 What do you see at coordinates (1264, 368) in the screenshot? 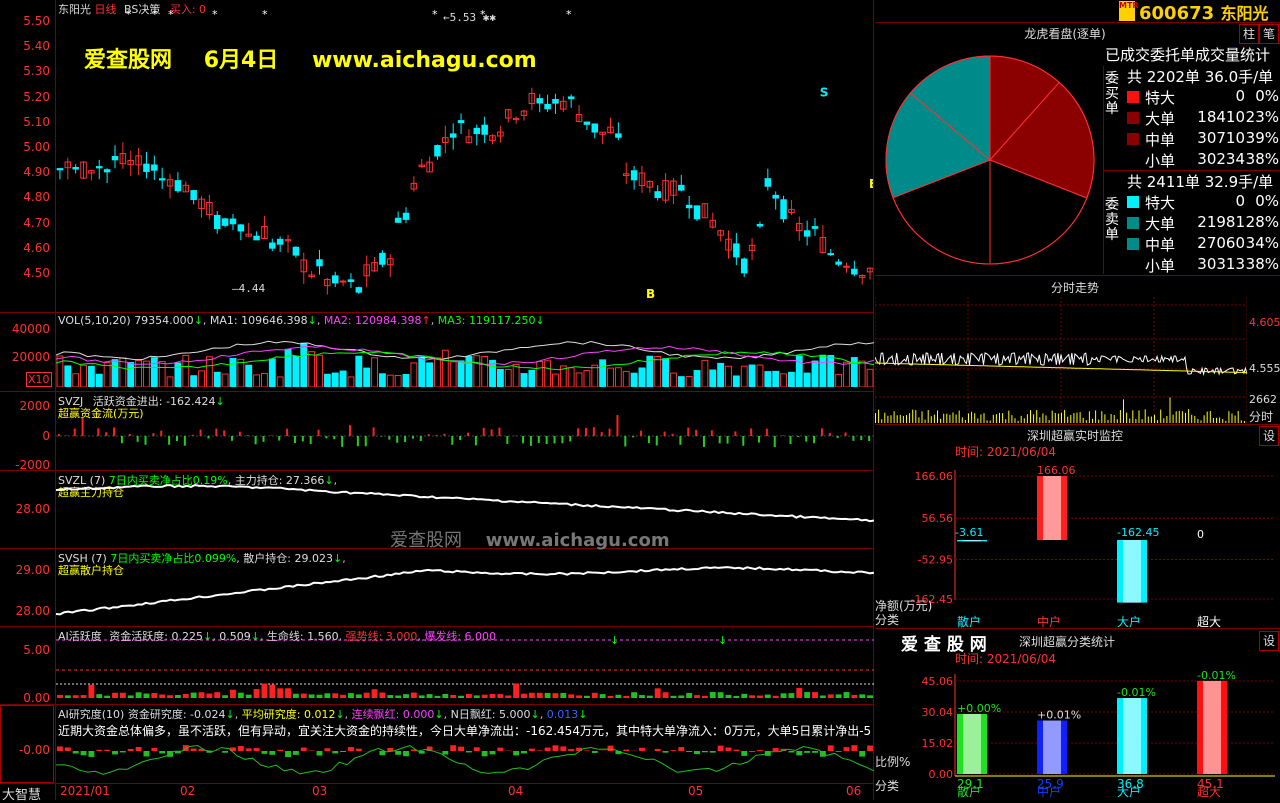
I see `intraday-axis-tick: 4.555` at bounding box center [1264, 368].